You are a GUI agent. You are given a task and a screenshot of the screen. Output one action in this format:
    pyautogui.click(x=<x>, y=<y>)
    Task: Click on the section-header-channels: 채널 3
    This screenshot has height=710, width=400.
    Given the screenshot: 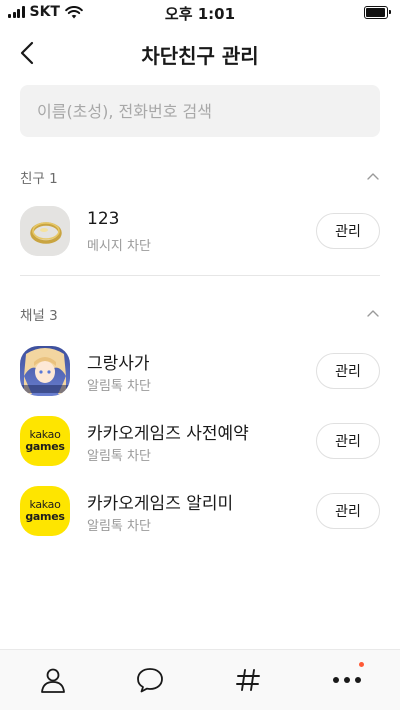 What is the action you would take?
    pyautogui.click(x=200, y=313)
    